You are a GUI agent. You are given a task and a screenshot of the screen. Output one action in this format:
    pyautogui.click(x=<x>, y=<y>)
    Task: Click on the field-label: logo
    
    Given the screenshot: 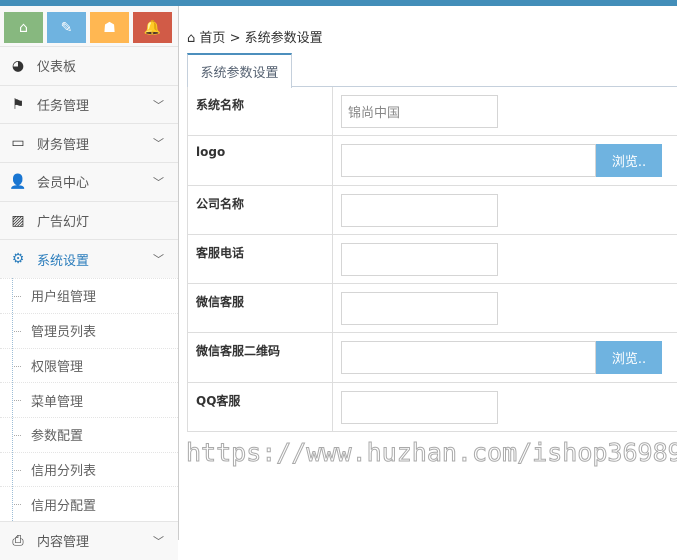 What is the action you would take?
    pyautogui.click(x=260, y=160)
    